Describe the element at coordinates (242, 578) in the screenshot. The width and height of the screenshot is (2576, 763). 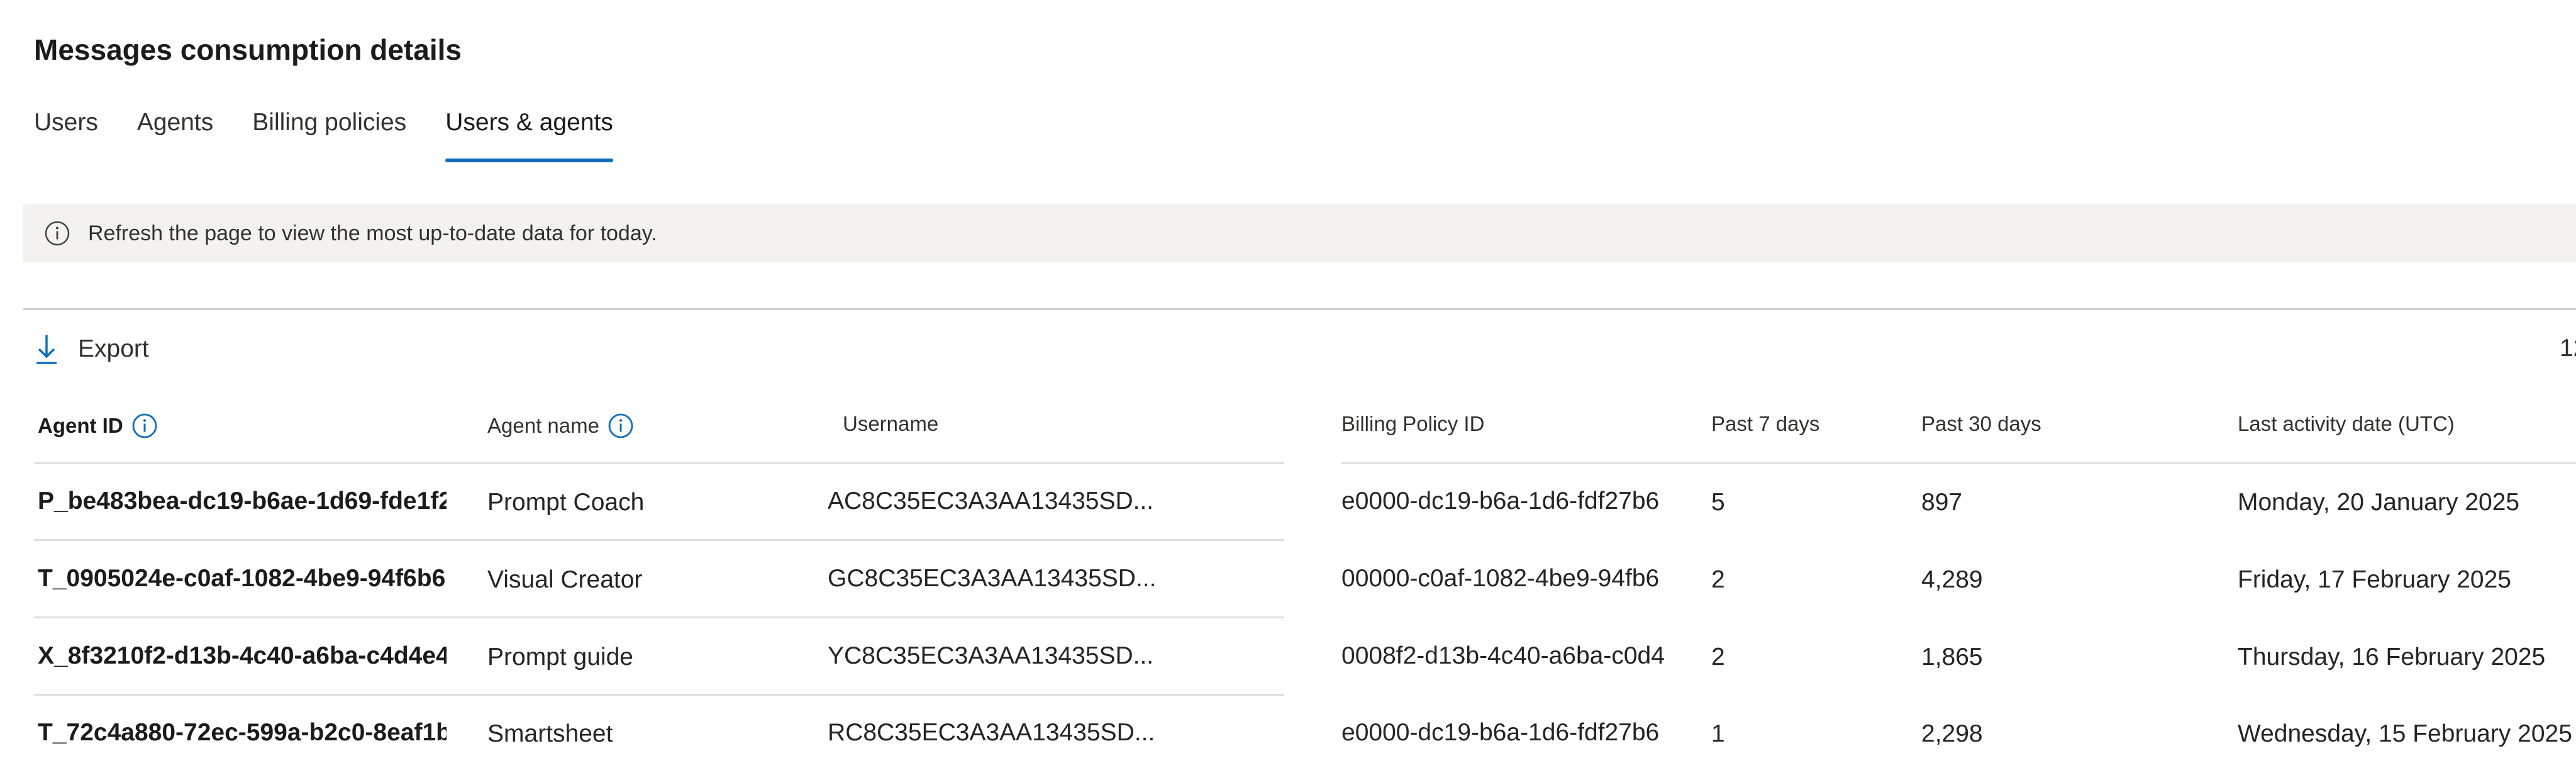
I see `agent-id-cell: T_0905024e-c0af-1082-4be9-94f6b6` at that location.